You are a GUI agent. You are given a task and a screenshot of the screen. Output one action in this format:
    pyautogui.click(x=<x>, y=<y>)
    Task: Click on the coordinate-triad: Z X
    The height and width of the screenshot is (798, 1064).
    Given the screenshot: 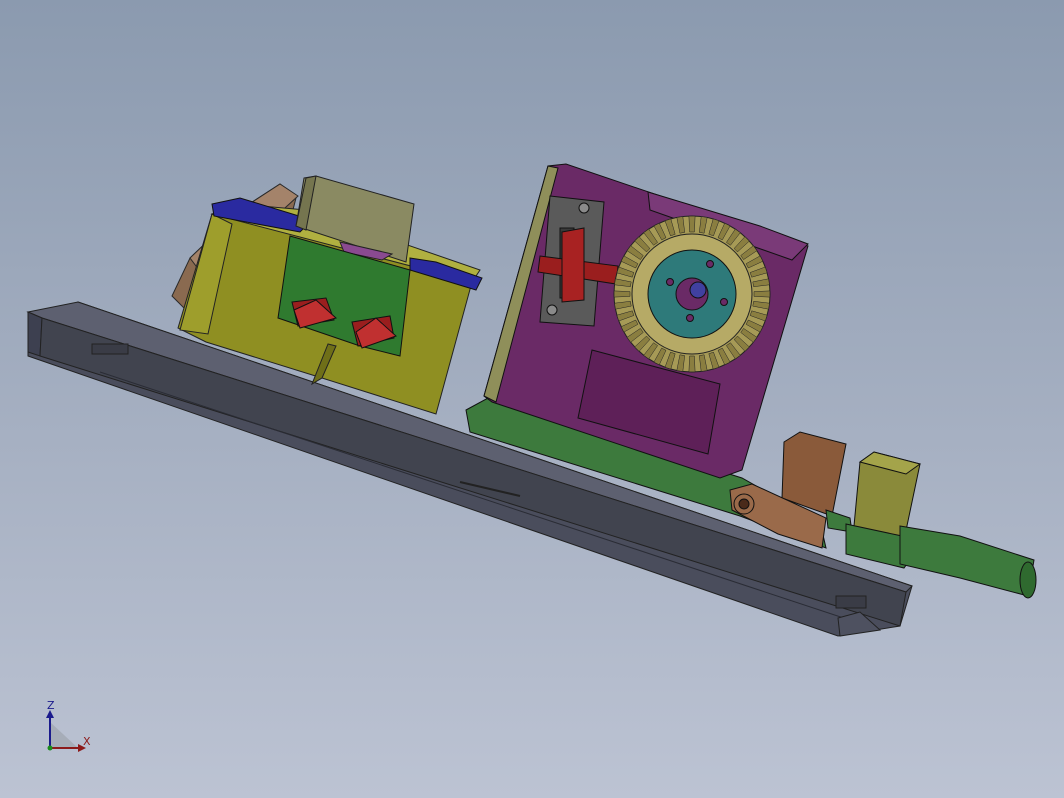 What is the action you would take?
    pyautogui.click(x=73, y=727)
    